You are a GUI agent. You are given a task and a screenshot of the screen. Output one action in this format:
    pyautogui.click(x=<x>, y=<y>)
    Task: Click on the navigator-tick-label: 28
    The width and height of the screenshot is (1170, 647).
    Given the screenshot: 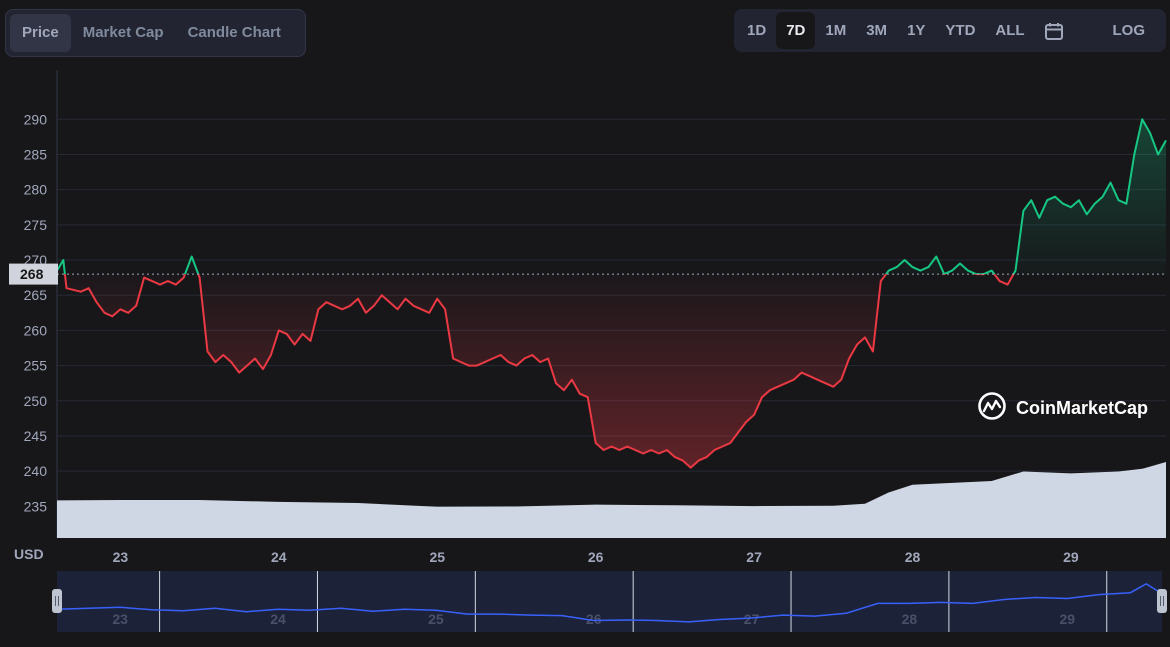 What is the action you would take?
    pyautogui.click(x=910, y=619)
    